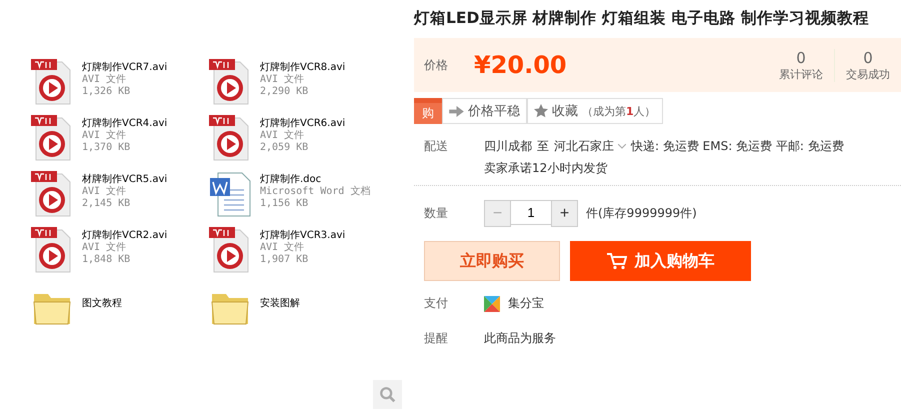 Image resolution: width=901 pixels, height=412 pixels. What do you see at coordinates (484, 111) in the screenshot?
I see `price-trend-button: 价格平稳` at bounding box center [484, 111].